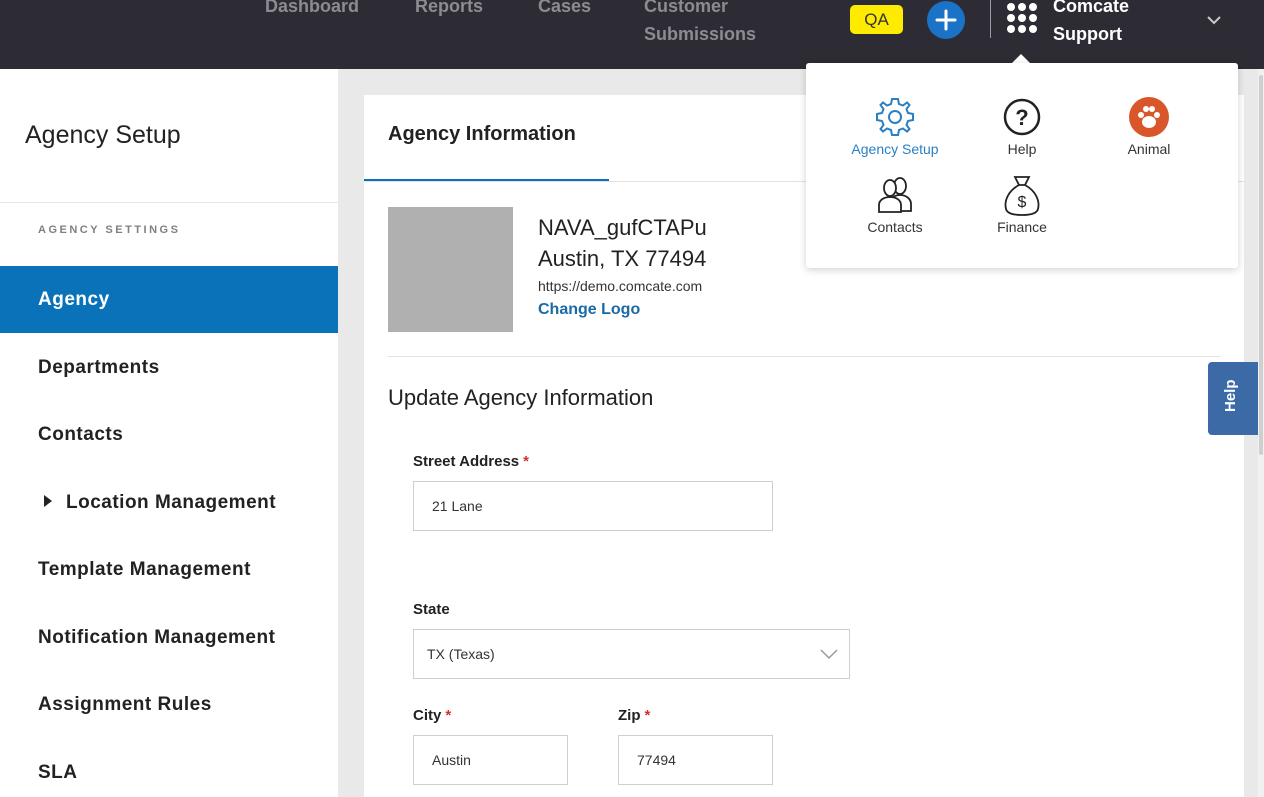 Image resolution: width=1264 pixels, height=797 pixels. I want to click on sidebar-item-sla: SLA, so click(169, 768).